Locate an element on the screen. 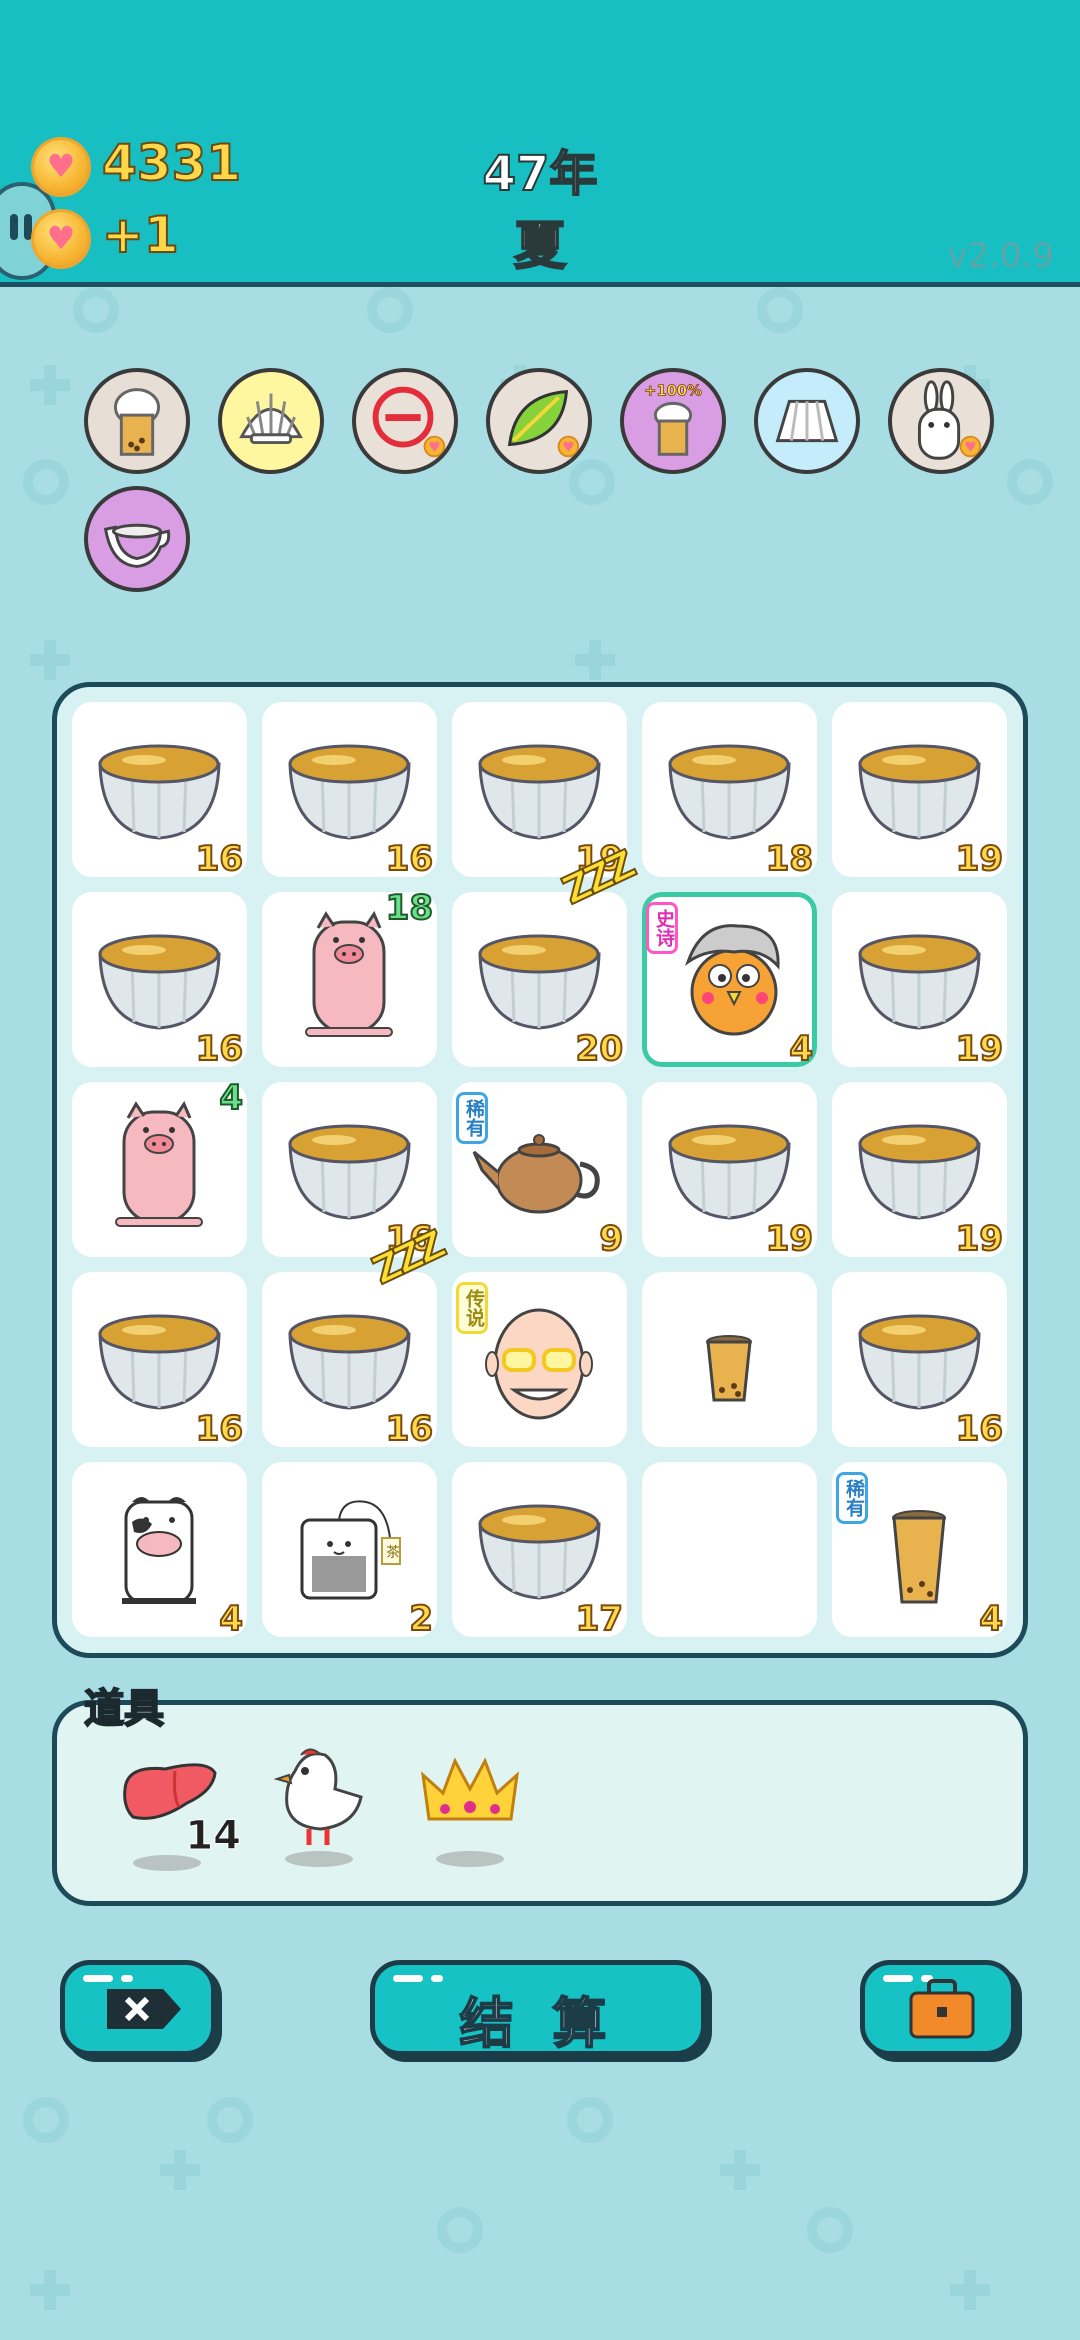  rarity-tag: 传说 is located at coordinates (472, 1308).